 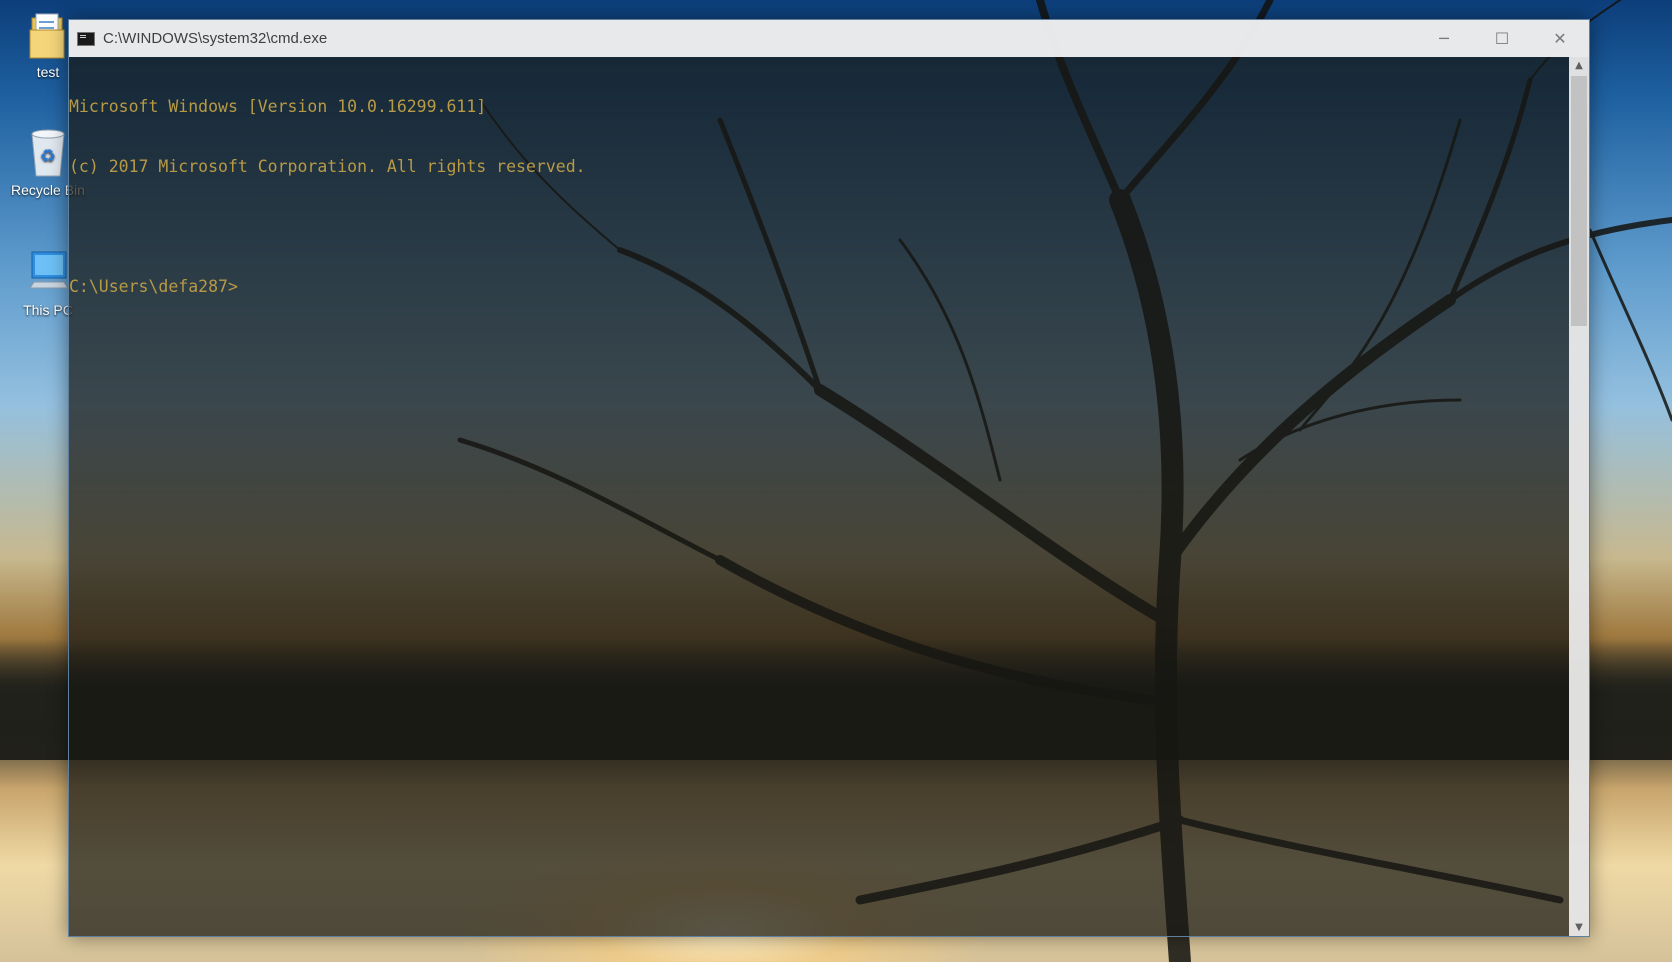 I want to click on vertical-scrollbar: ▲ ▼, so click(x=1579, y=496).